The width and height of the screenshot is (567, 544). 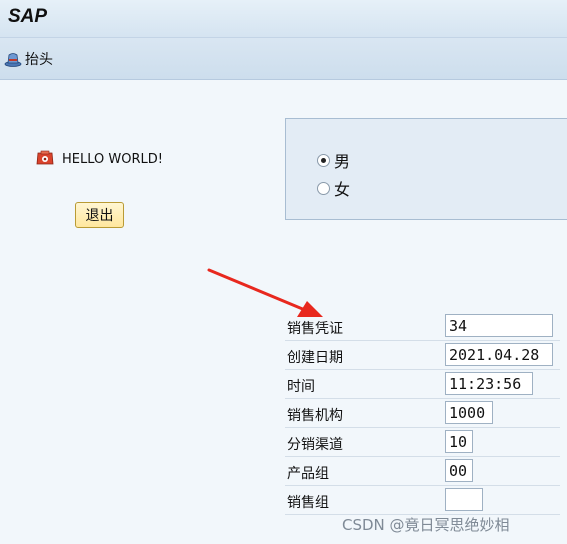 I want to click on form-row-sales-group: 销售组, so click(x=422, y=500).